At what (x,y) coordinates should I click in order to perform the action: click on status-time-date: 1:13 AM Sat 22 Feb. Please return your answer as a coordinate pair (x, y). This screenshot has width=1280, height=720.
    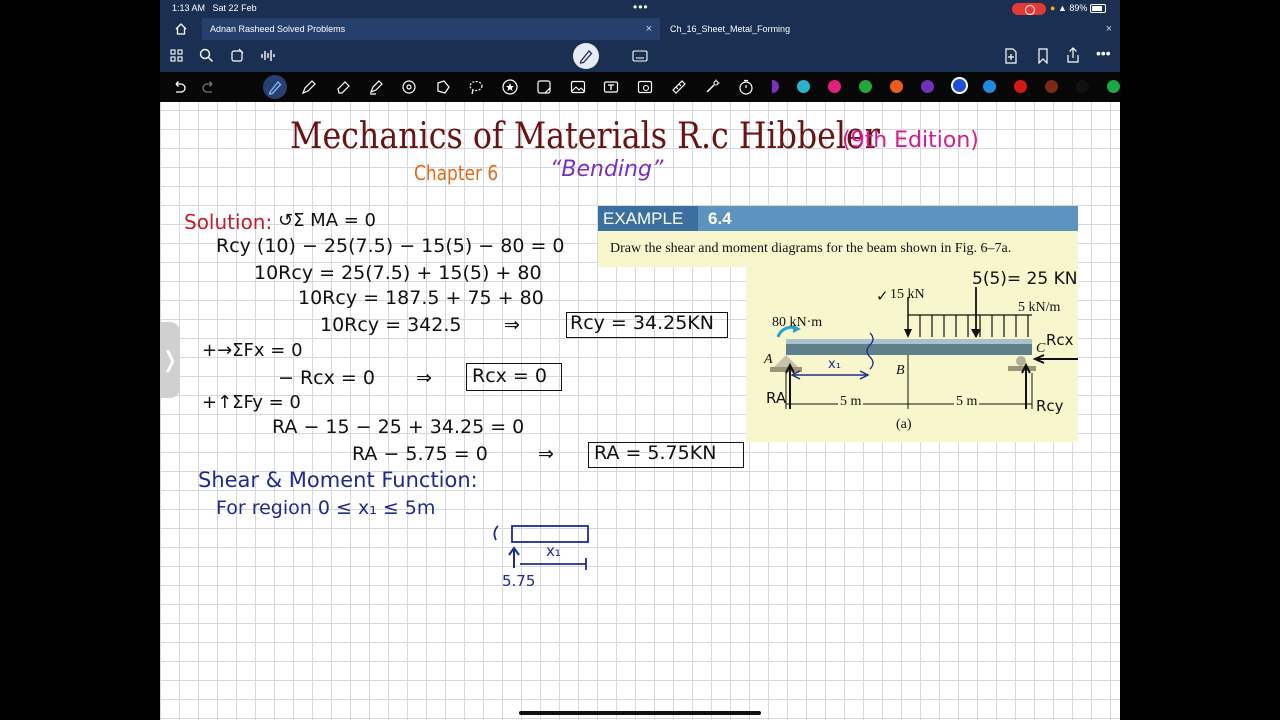
    Looking at the image, I should click on (214, 8).